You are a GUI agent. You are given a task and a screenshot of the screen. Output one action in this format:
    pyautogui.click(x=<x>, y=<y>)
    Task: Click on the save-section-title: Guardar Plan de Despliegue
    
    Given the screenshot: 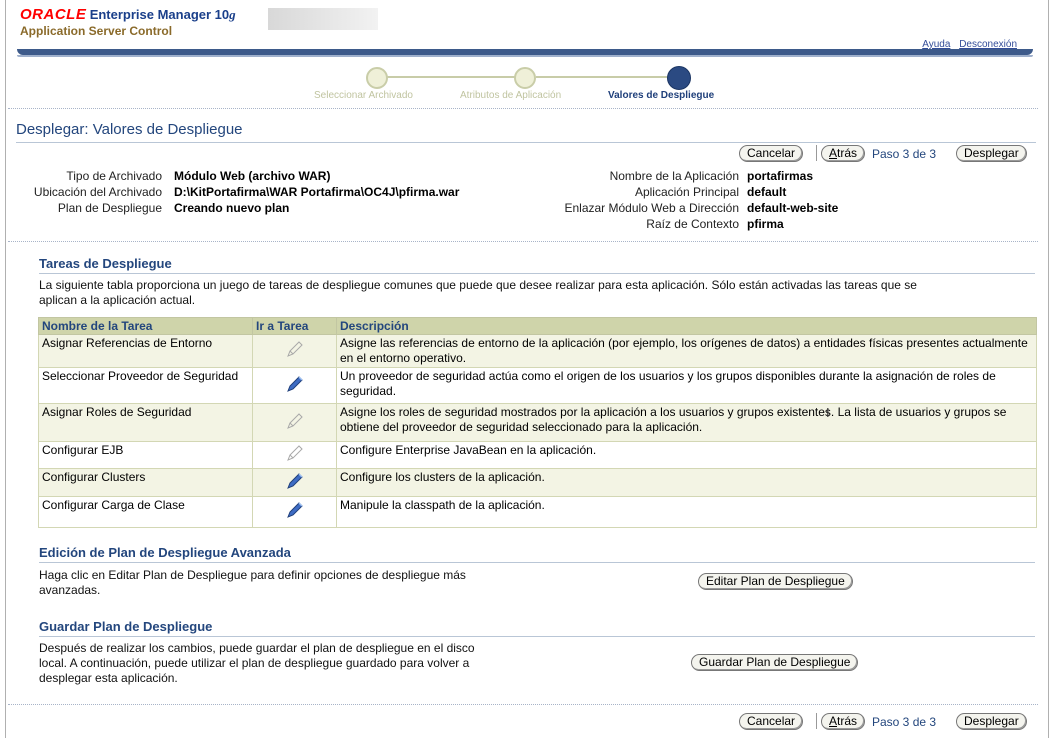 What is the action you would take?
    pyautogui.click(x=126, y=626)
    